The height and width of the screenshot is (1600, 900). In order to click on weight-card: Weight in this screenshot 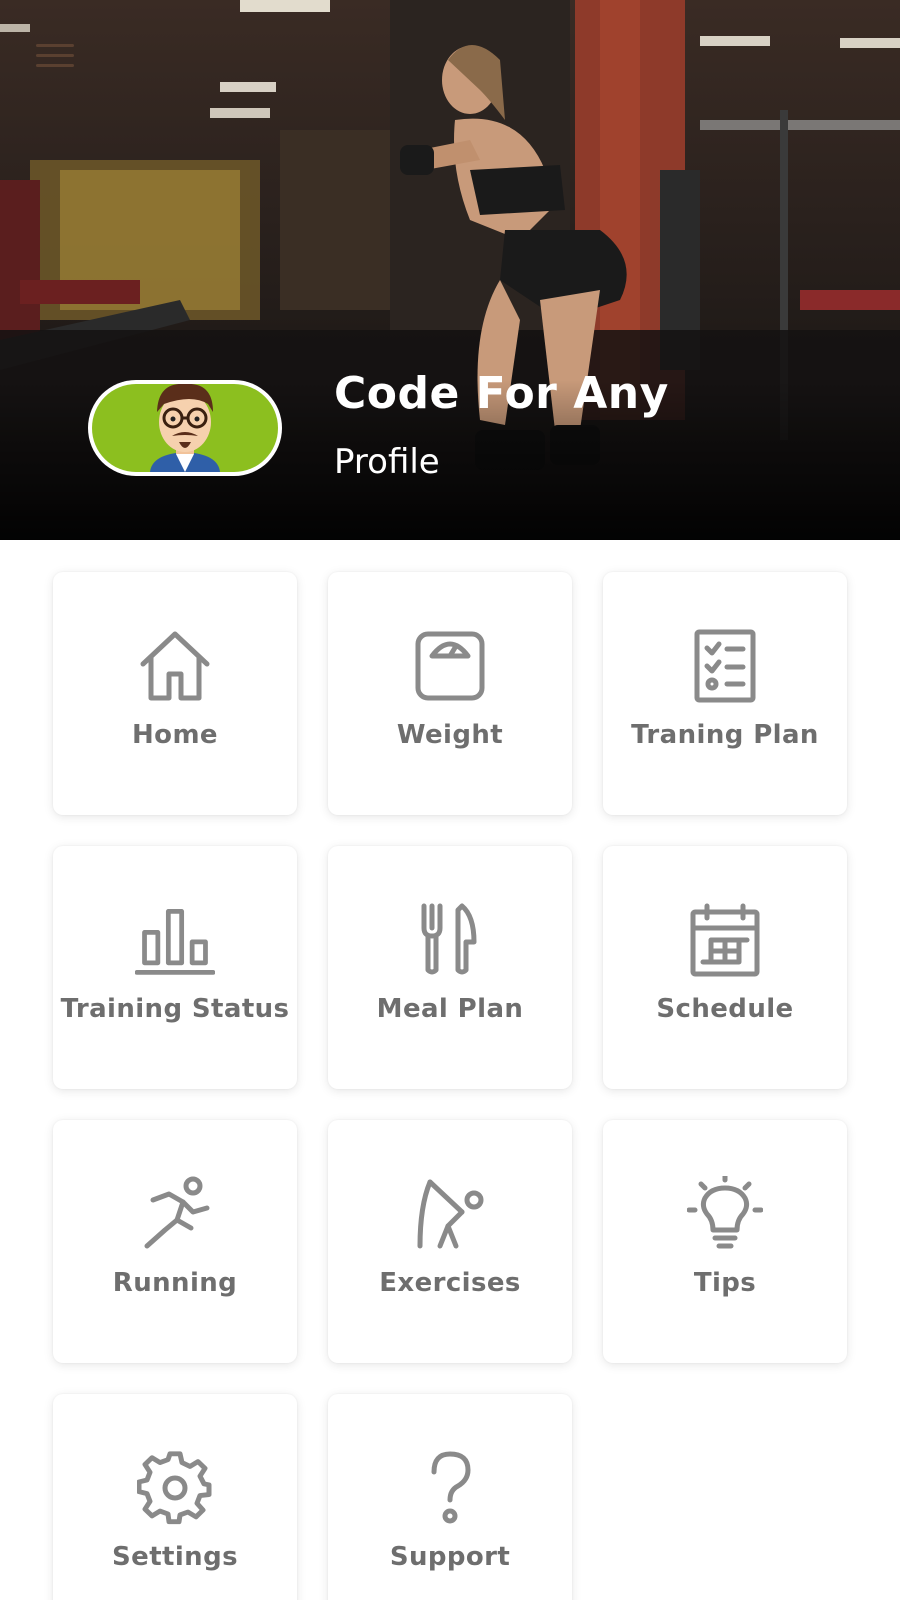, I will do `click(450, 693)`.